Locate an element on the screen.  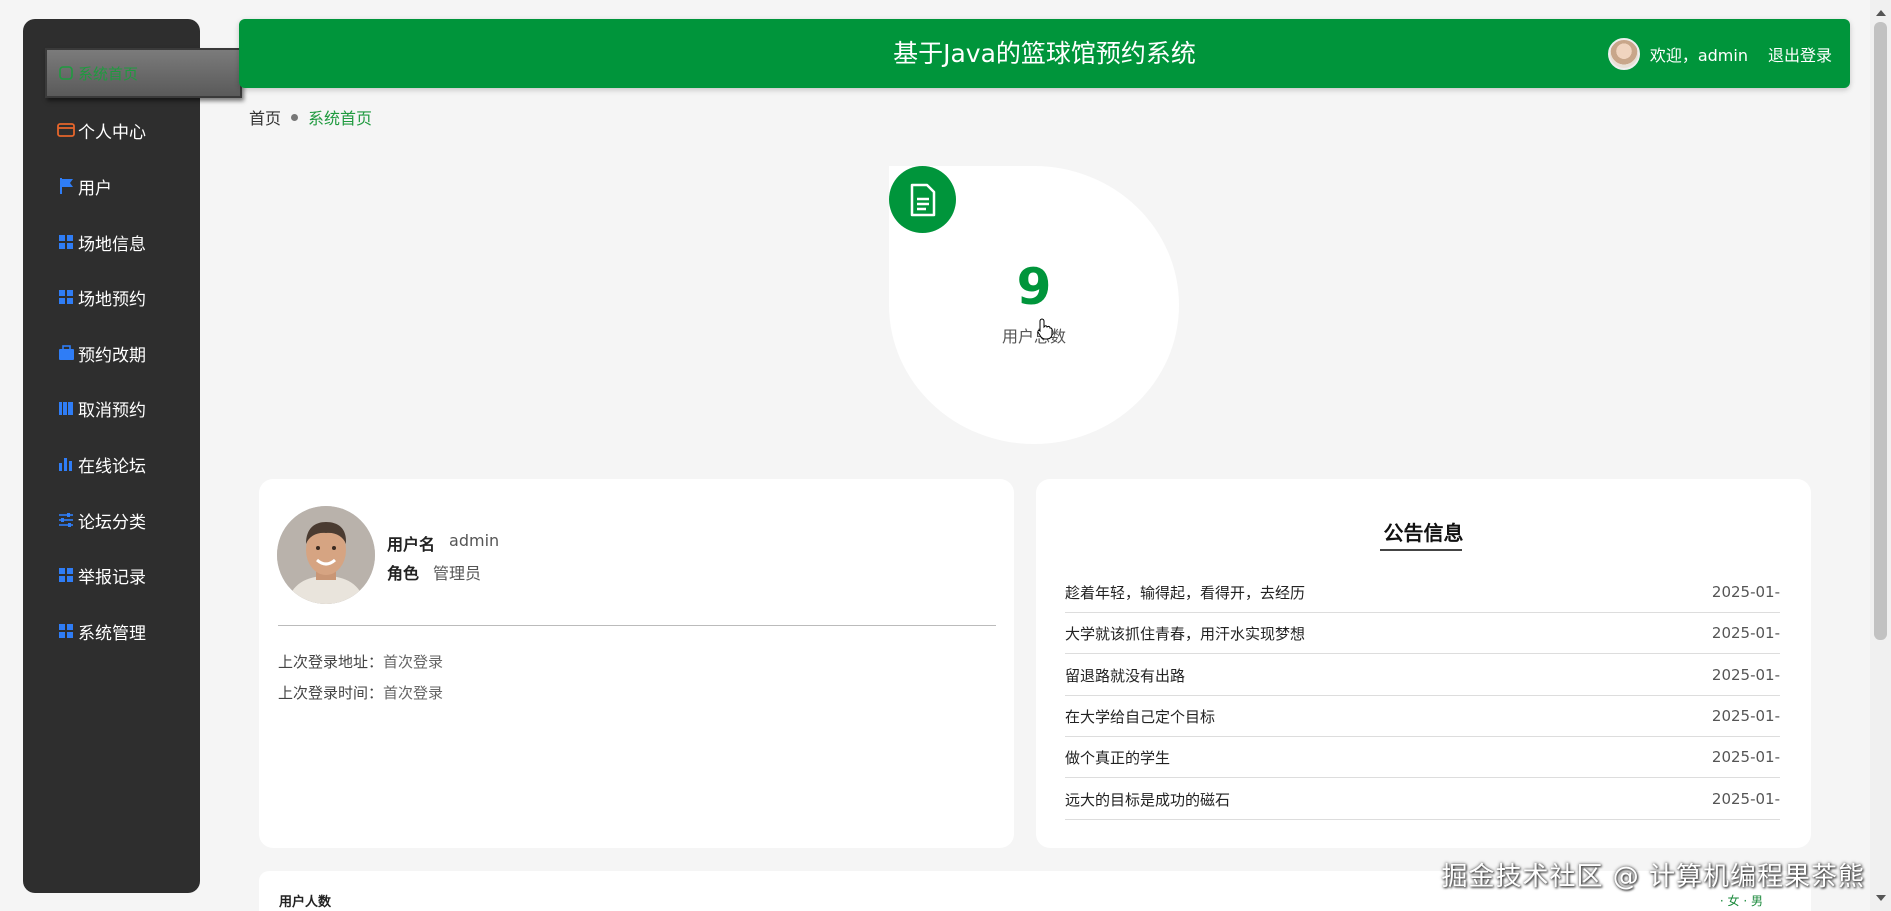
sliders-icon is located at coordinates (66, 520).